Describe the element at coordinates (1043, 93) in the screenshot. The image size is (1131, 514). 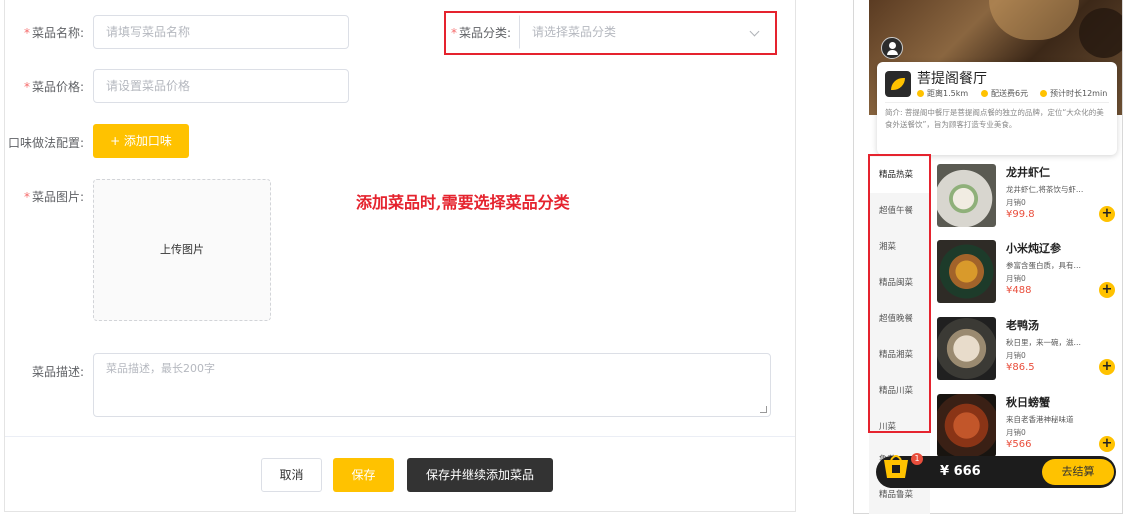
I see `clock-icon` at that location.